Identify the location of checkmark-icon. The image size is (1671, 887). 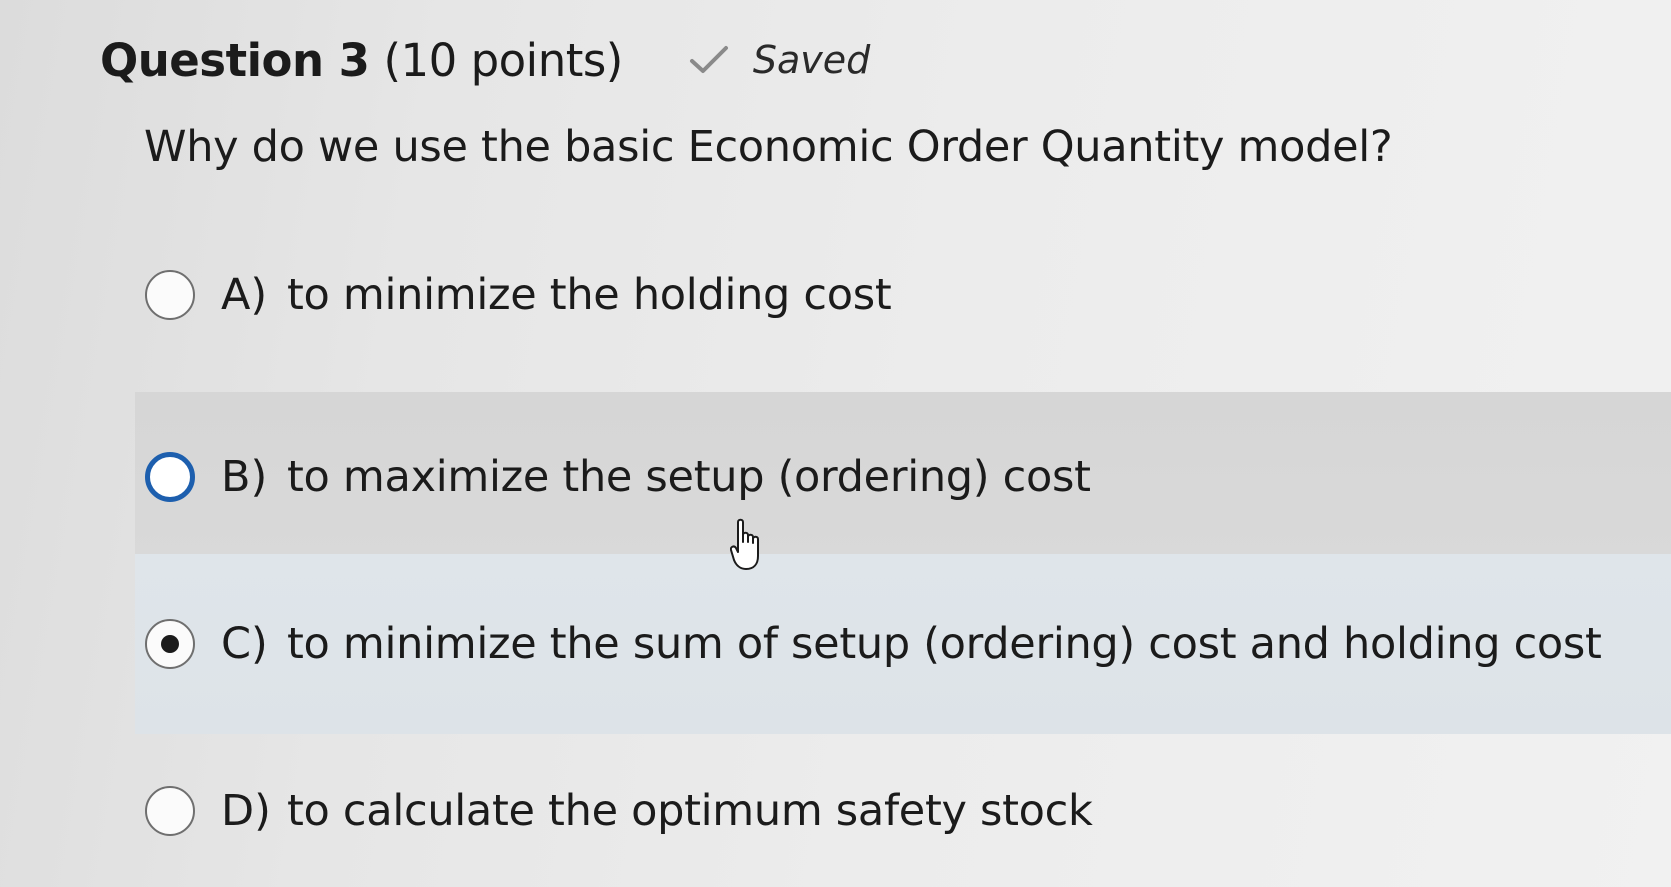
(708, 59).